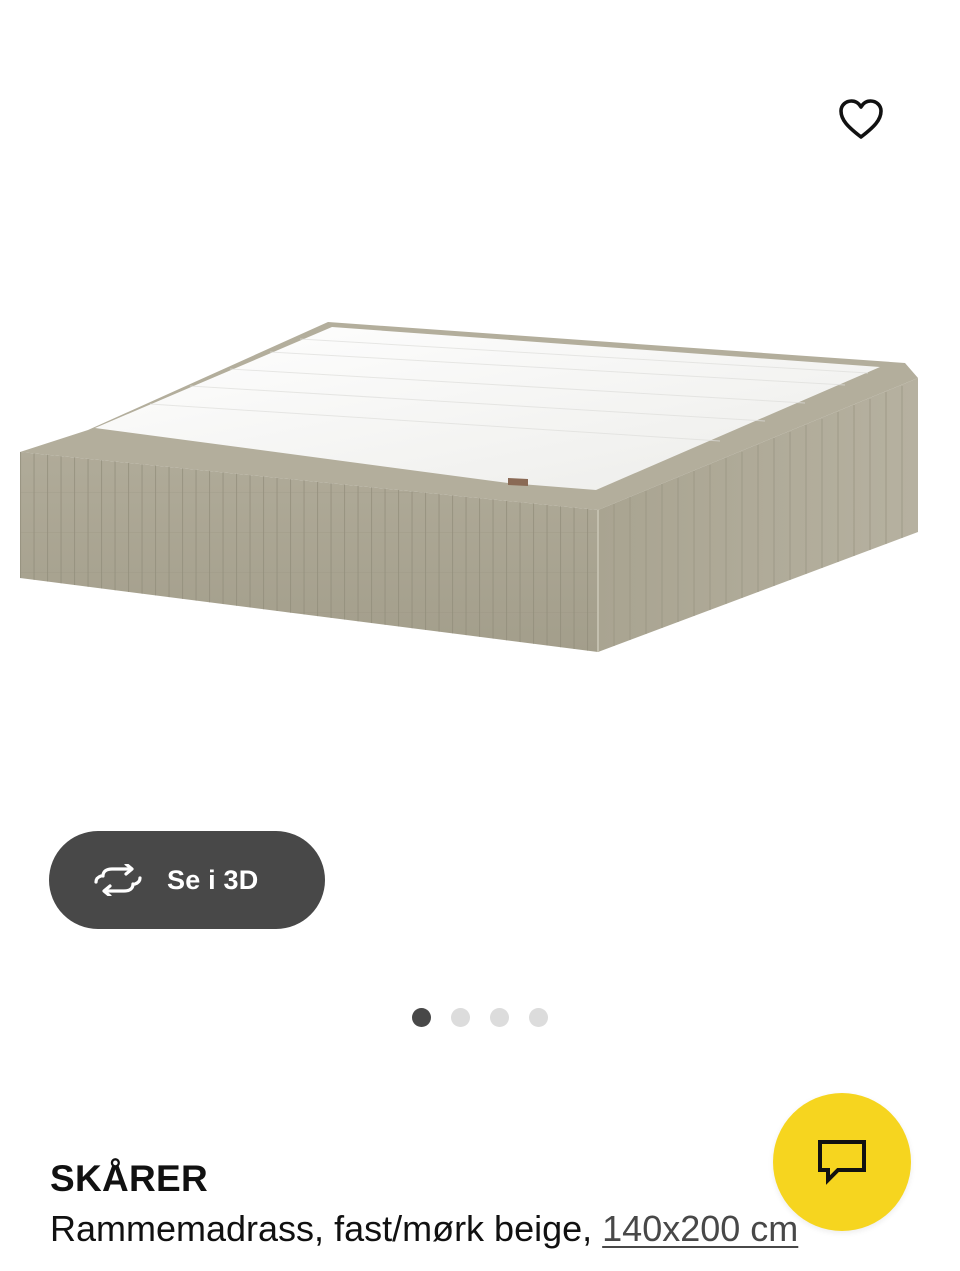 This screenshot has width=960, height=1271. What do you see at coordinates (129, 1178) in the screenshot?
I see `product-name: SKÅRER` at bounding box center [129, 1178].